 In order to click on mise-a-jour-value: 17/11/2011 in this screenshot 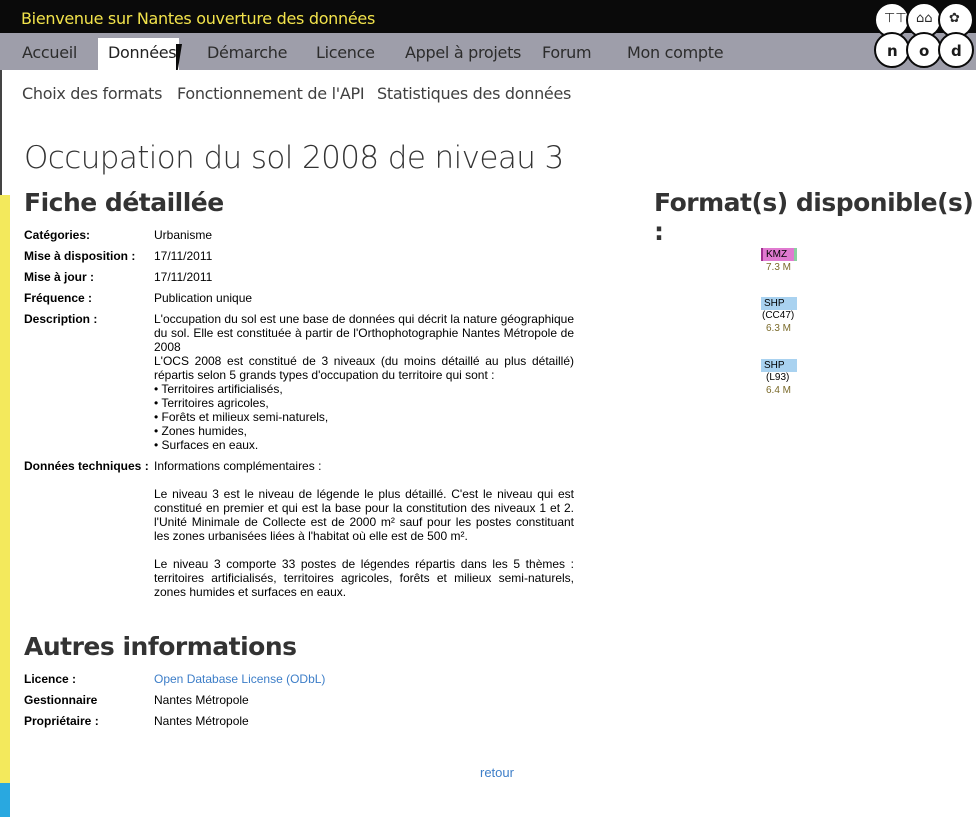, I will do `click(183, 277)`.